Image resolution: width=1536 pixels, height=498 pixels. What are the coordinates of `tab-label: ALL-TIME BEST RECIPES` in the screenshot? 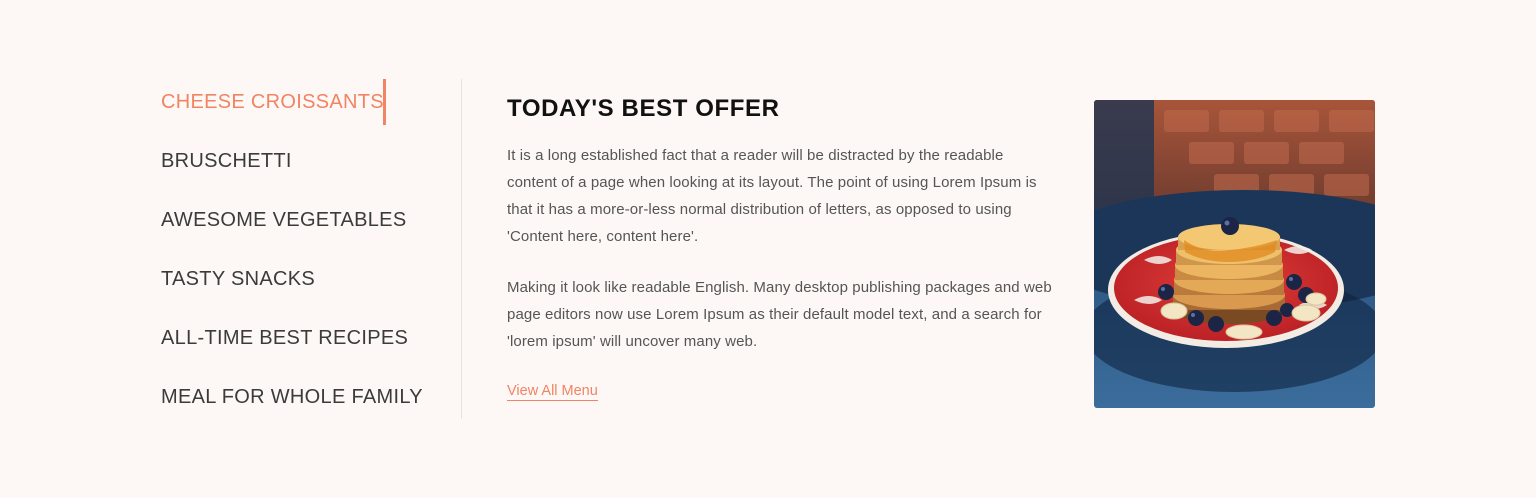 It's located at (285, 338).